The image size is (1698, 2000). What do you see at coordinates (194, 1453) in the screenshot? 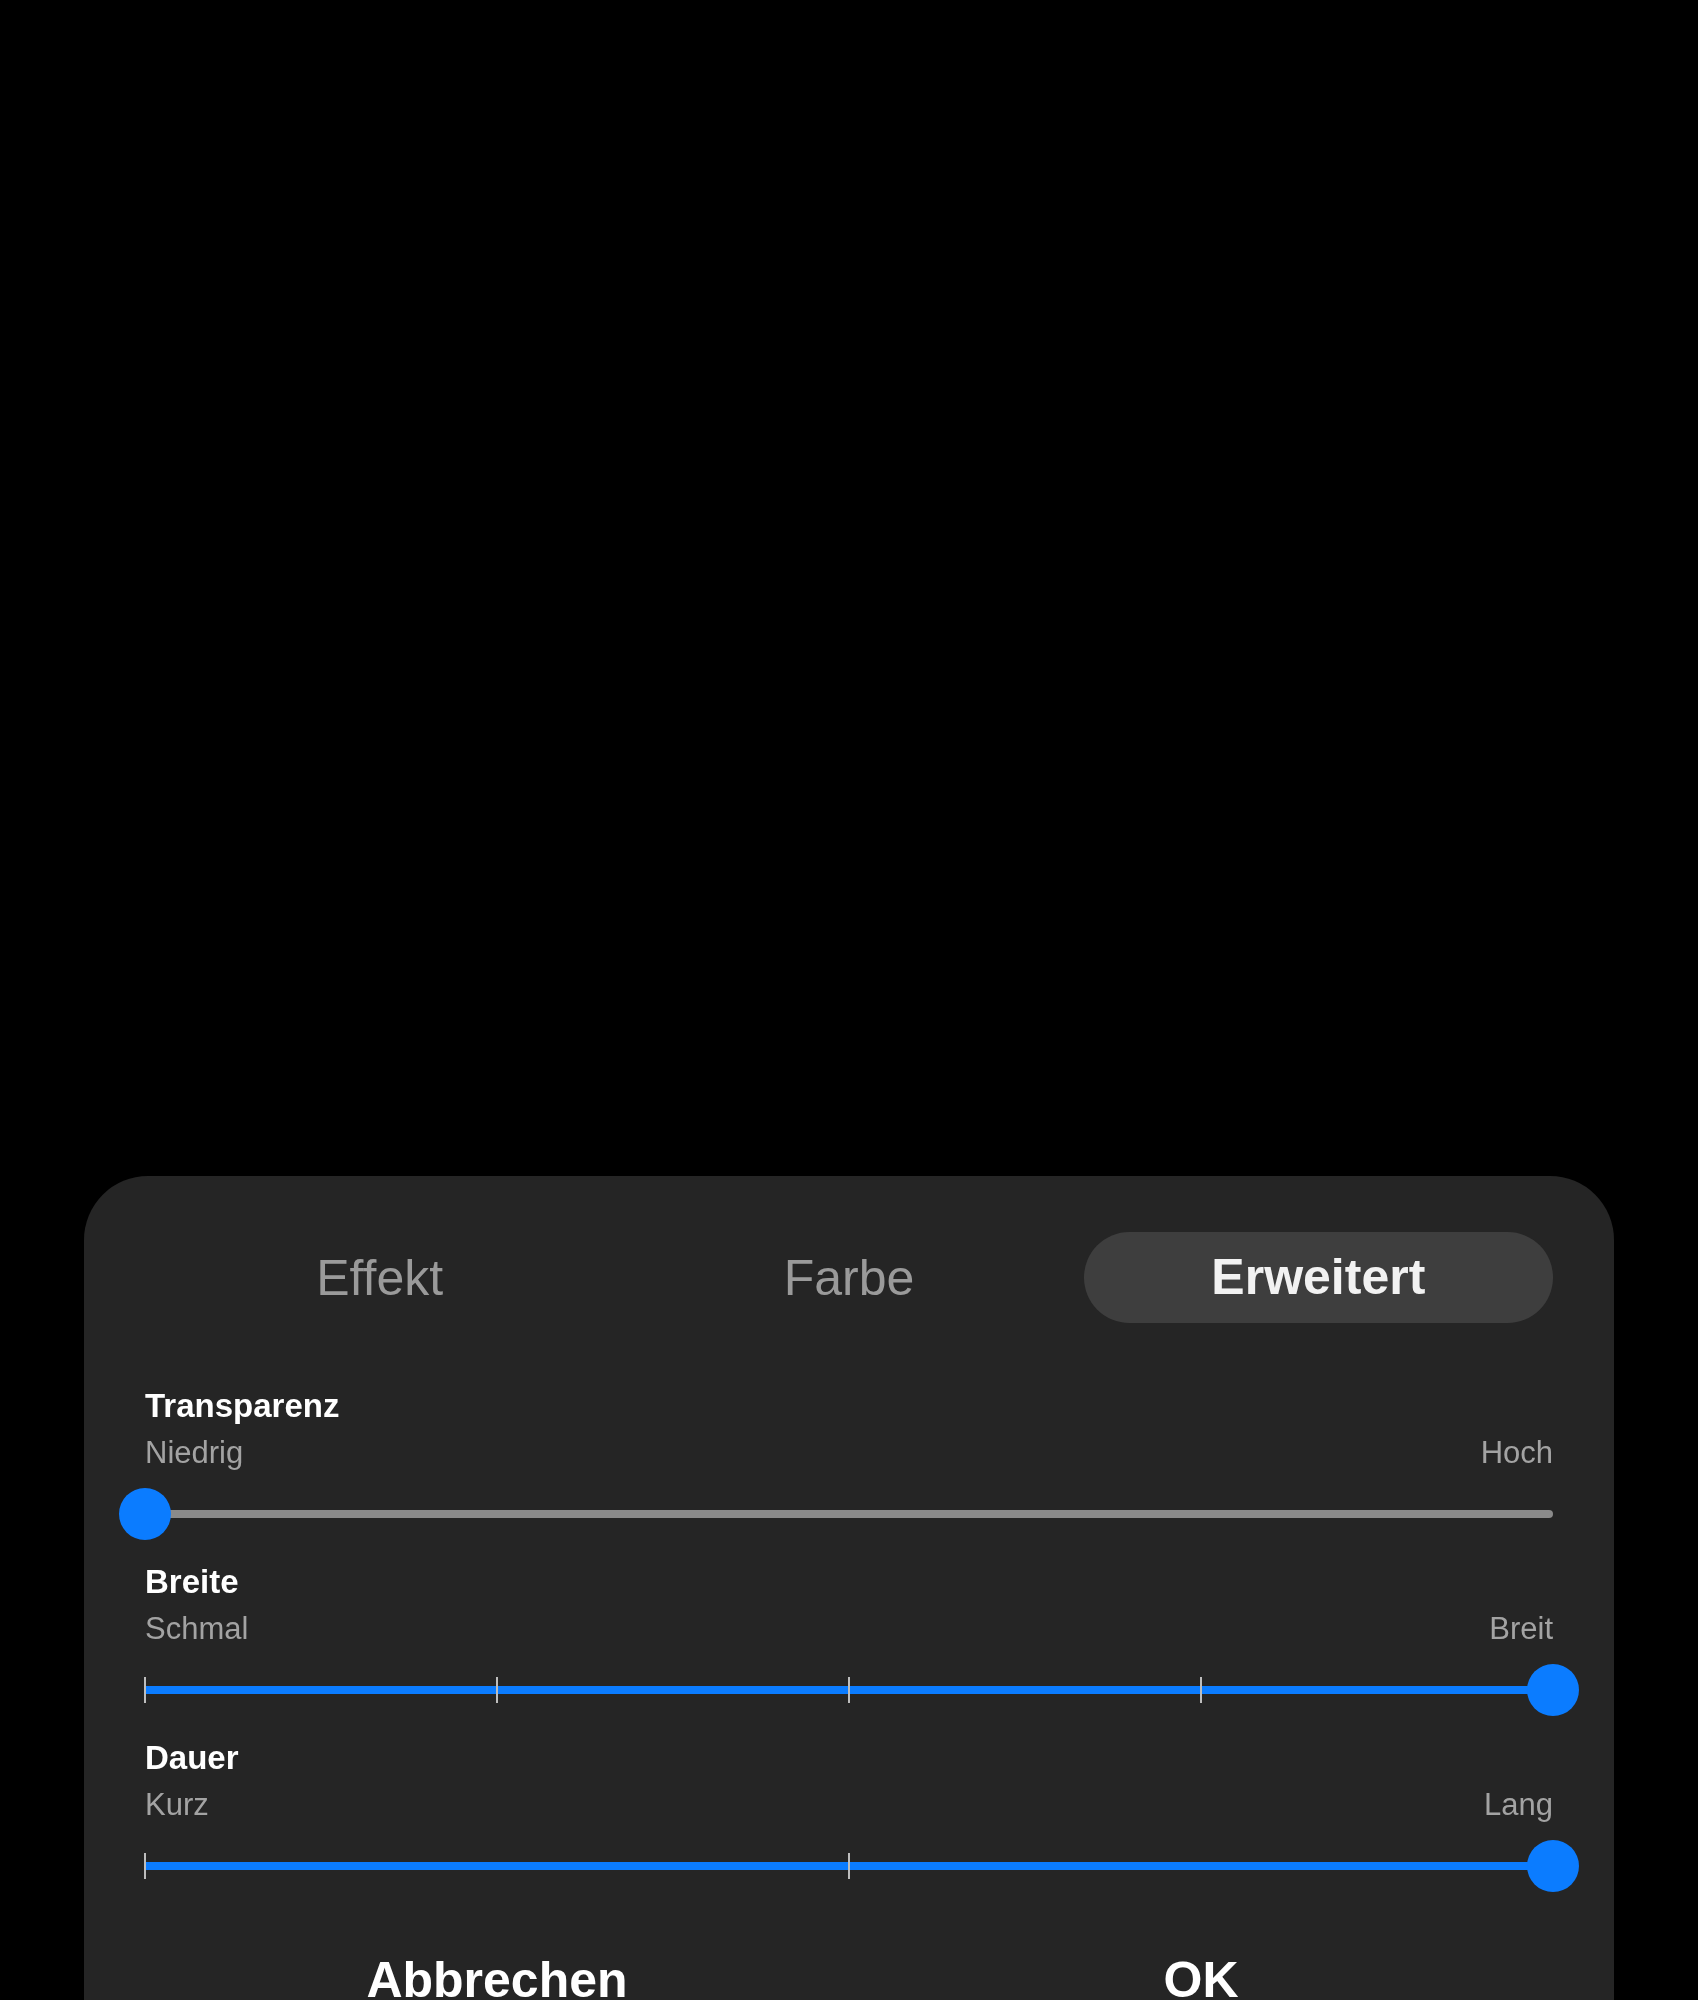
I see `min-label: Niedrig` at bounding box center [194, 1453].